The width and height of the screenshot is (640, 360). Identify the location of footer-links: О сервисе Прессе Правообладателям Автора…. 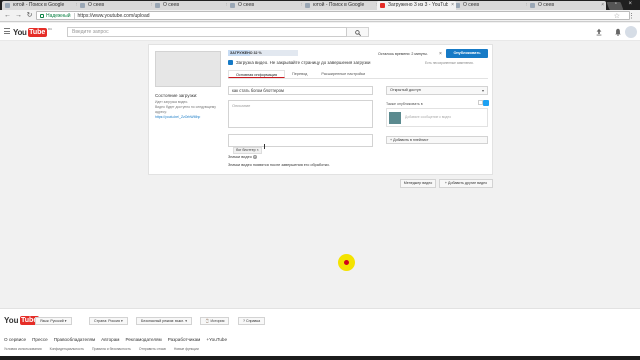
(118, 339).